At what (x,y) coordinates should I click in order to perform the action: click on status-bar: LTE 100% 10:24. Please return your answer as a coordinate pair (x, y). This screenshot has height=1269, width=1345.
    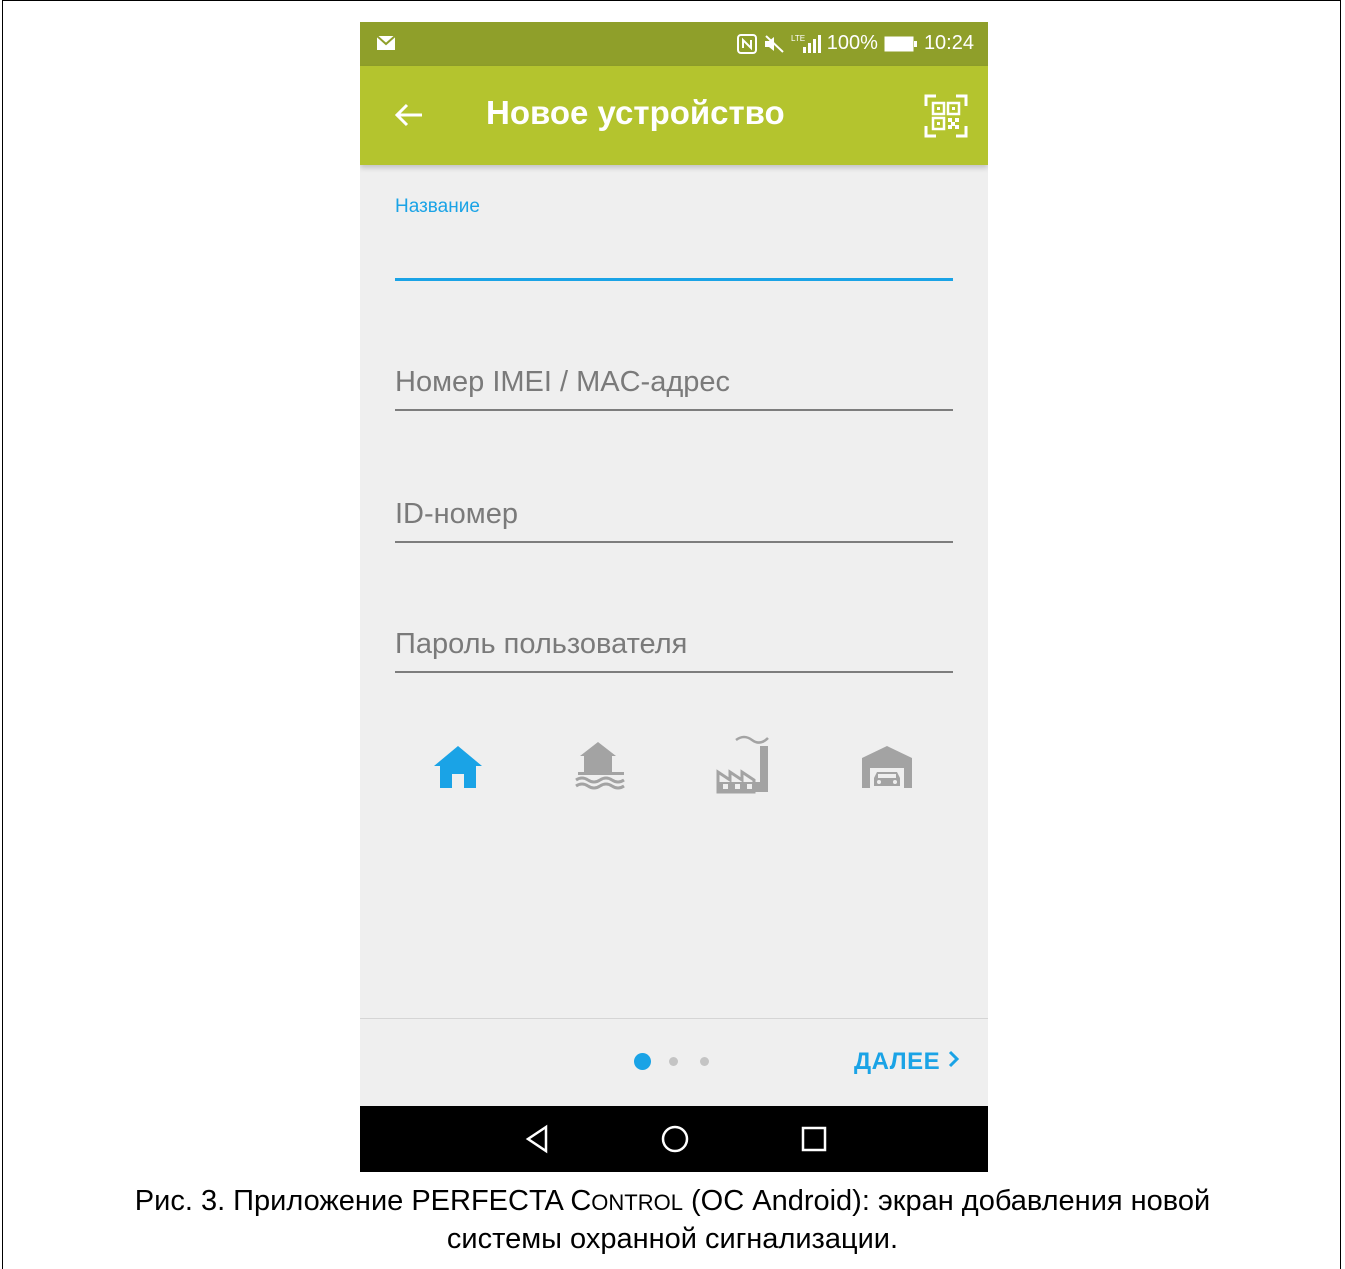
    Looking at the image, I should click on (674, 44).